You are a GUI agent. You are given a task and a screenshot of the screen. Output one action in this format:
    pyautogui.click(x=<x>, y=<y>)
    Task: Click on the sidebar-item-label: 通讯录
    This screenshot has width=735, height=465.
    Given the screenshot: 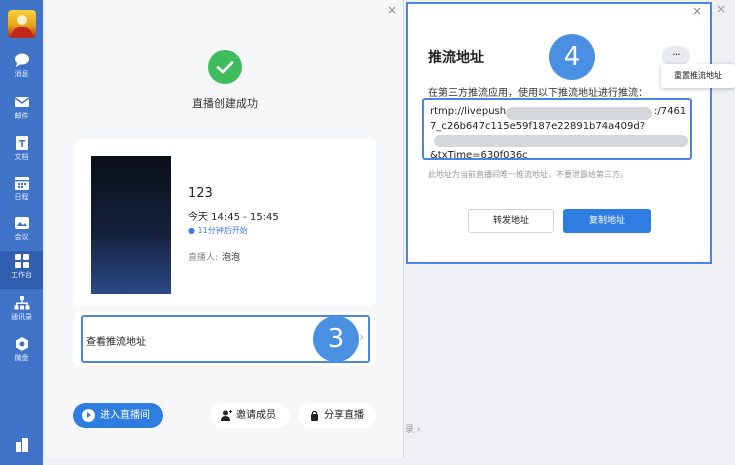 What is the action you would take?
    pyautogui.click(x=21, y=317)
    